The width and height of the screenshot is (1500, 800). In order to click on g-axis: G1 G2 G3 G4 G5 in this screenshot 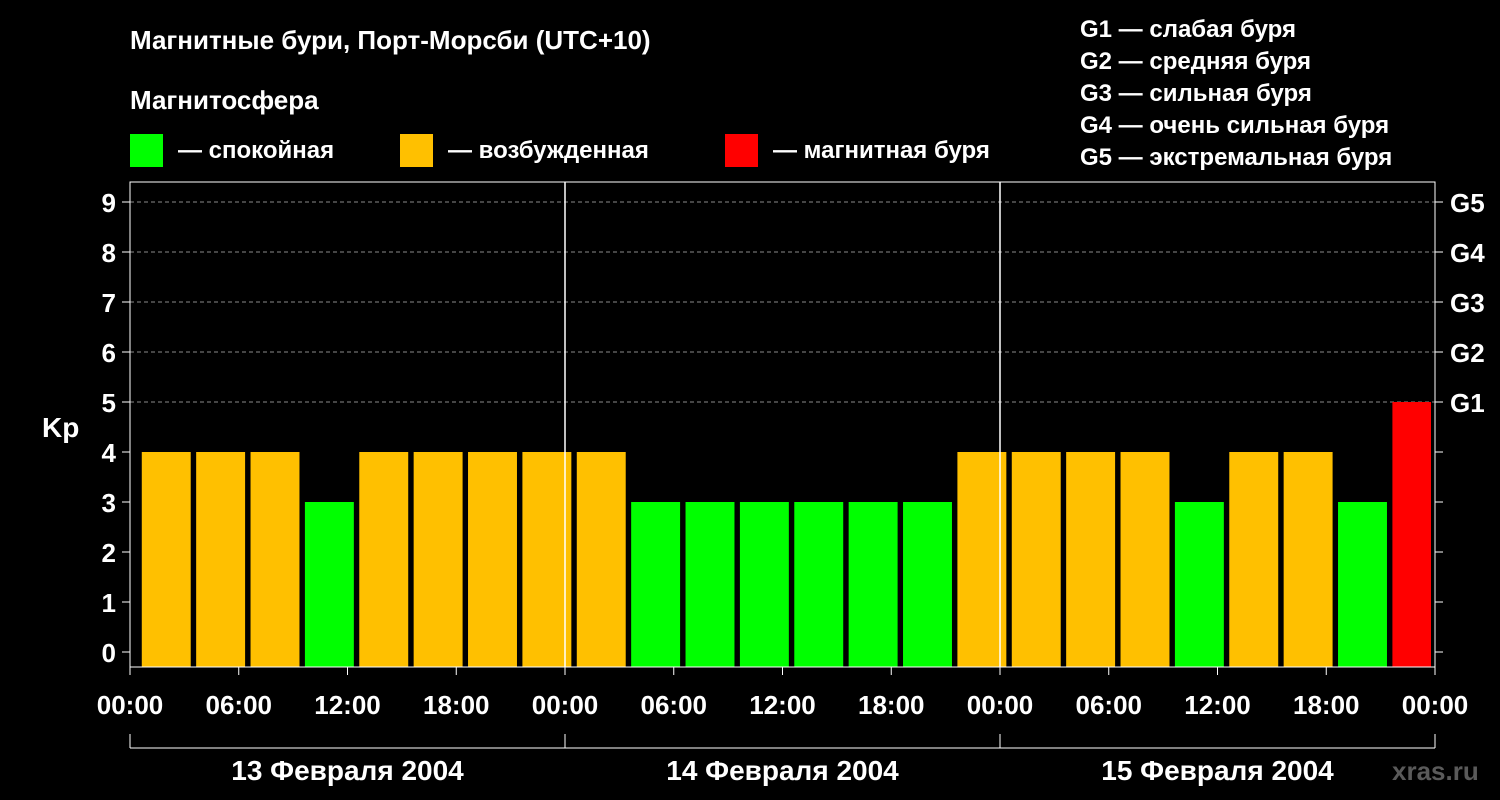, I will do `click(1460, 420)`.